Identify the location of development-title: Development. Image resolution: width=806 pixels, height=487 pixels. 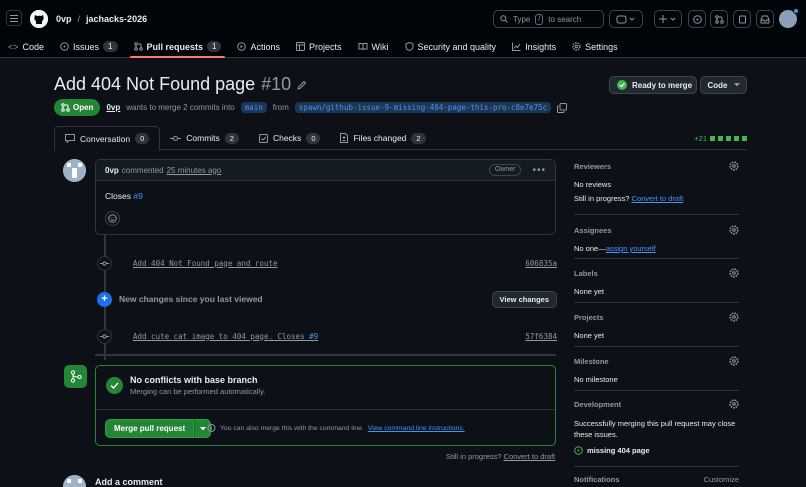
(598, 404).